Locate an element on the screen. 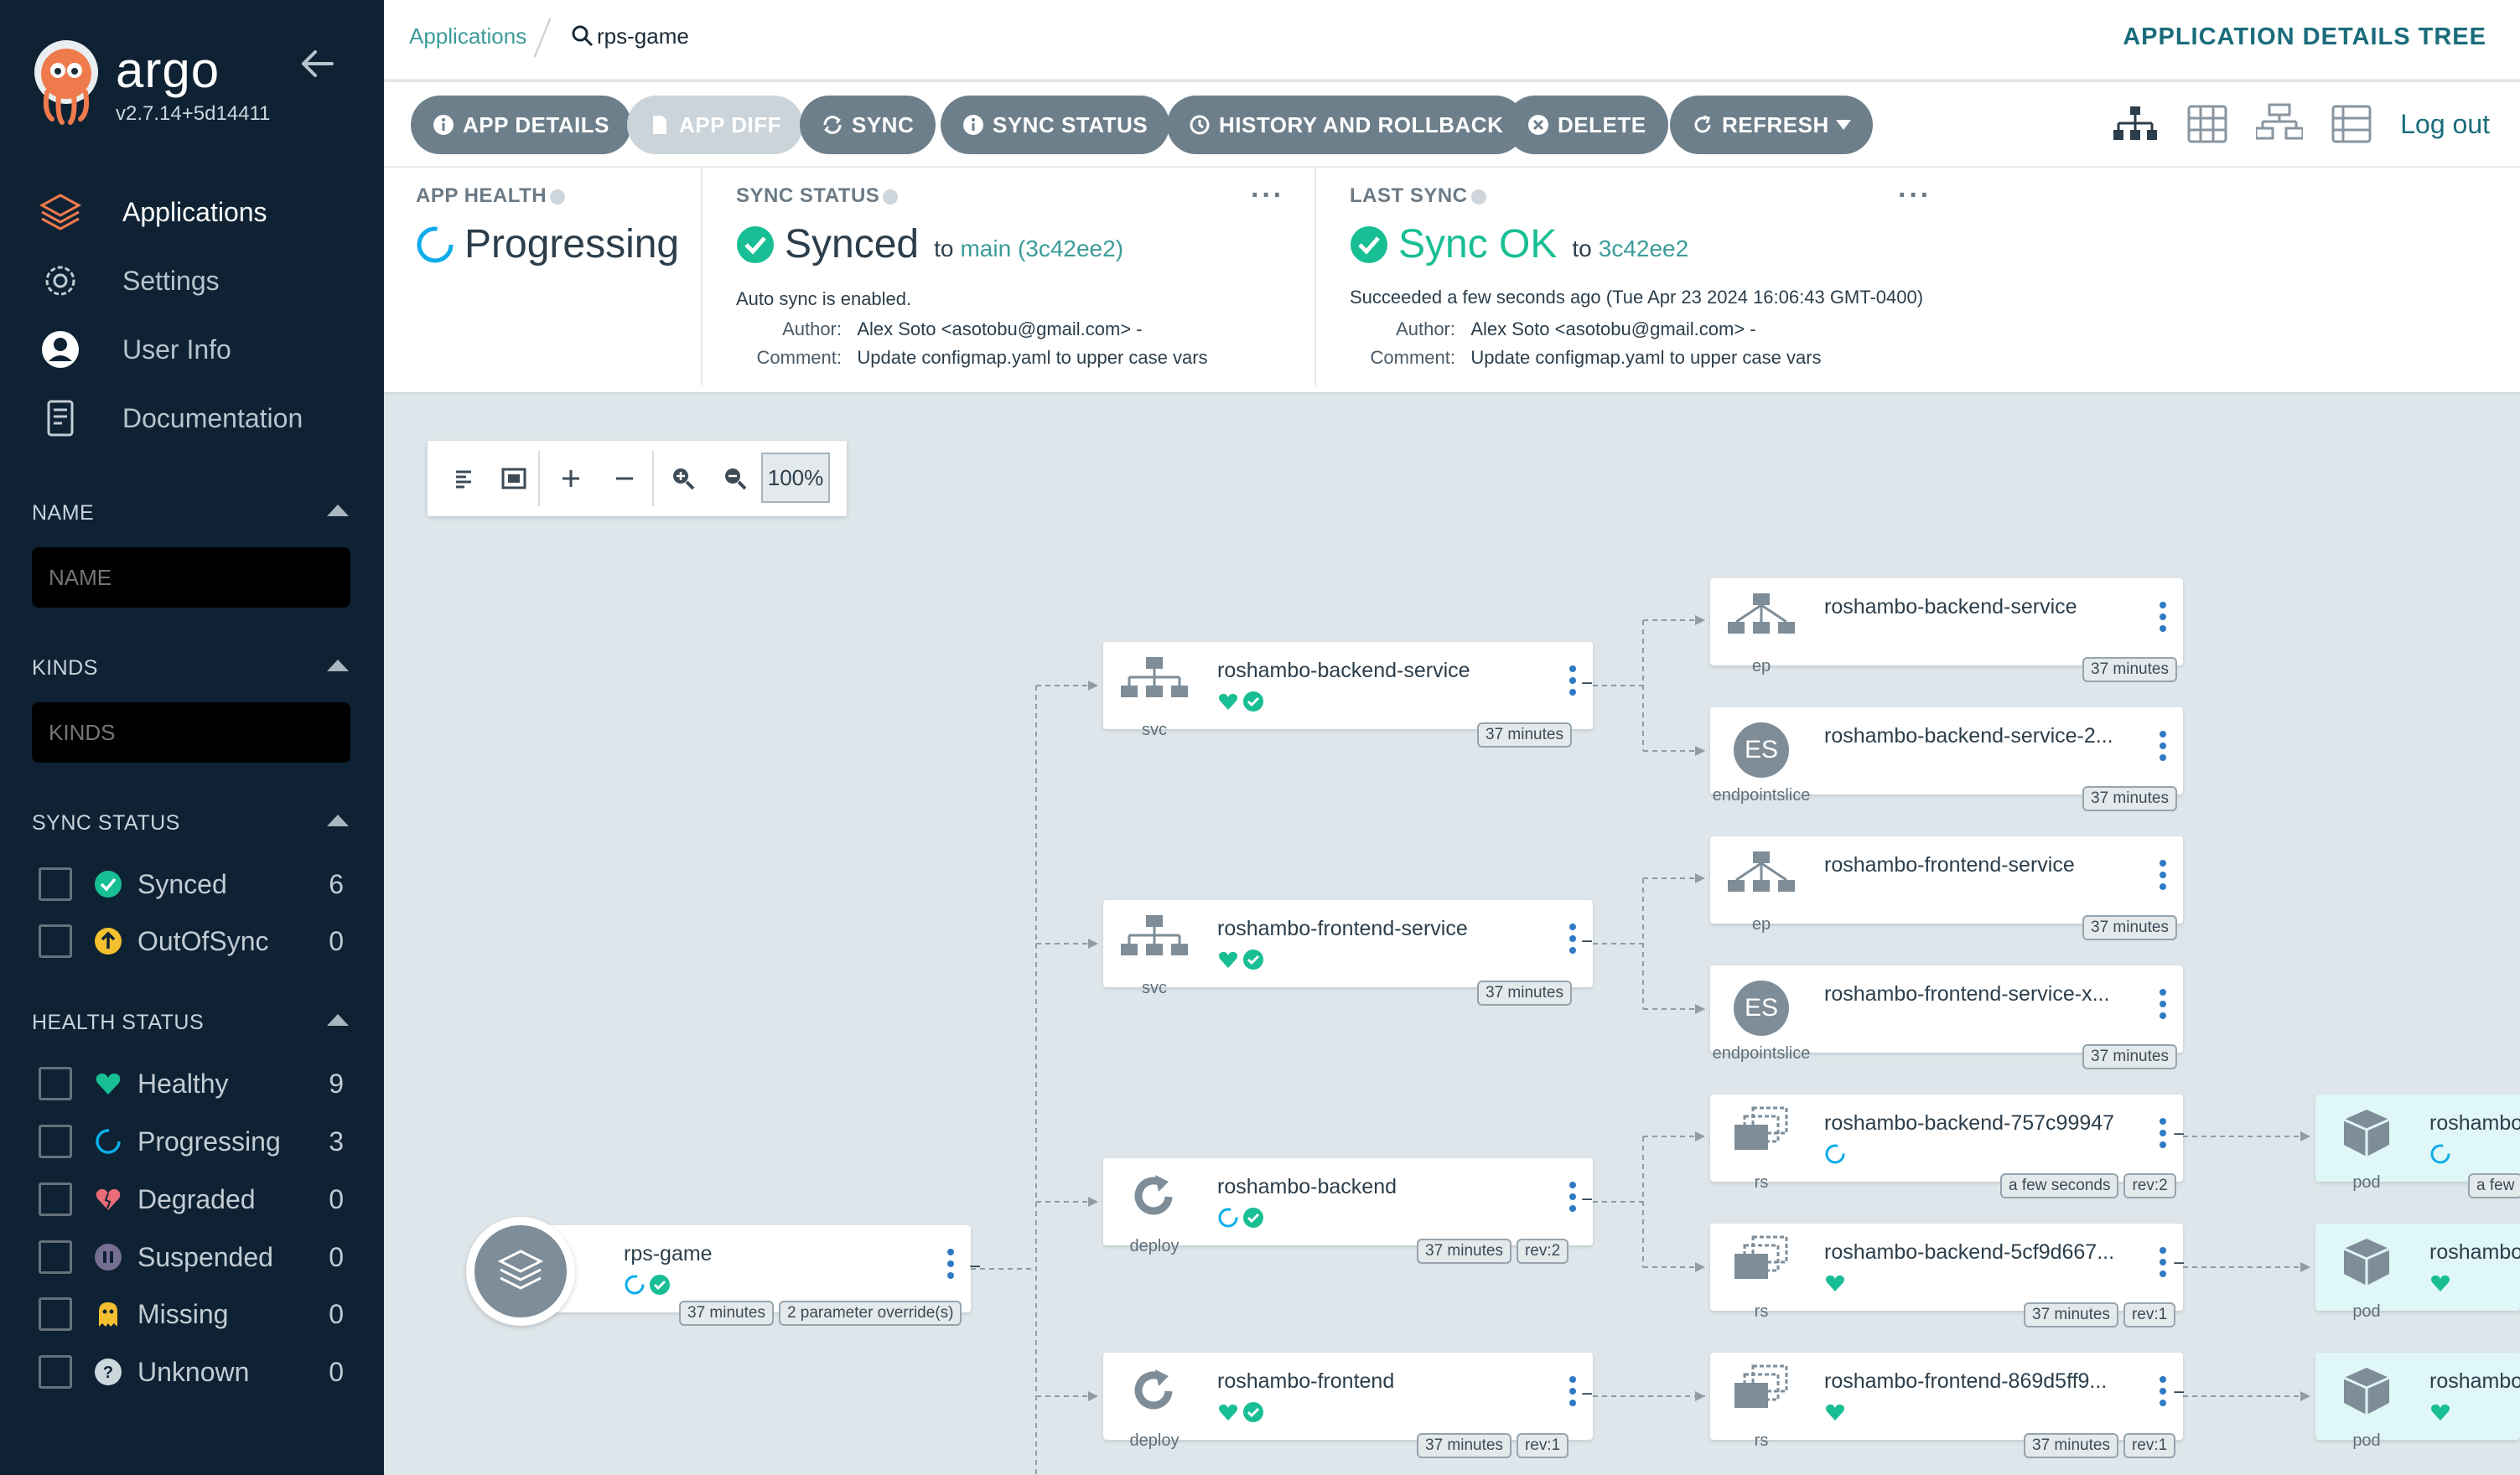 The width and height of the screenshot is (2520, 1475). delete-button: DELETE is located at coordinates (1587, 125).